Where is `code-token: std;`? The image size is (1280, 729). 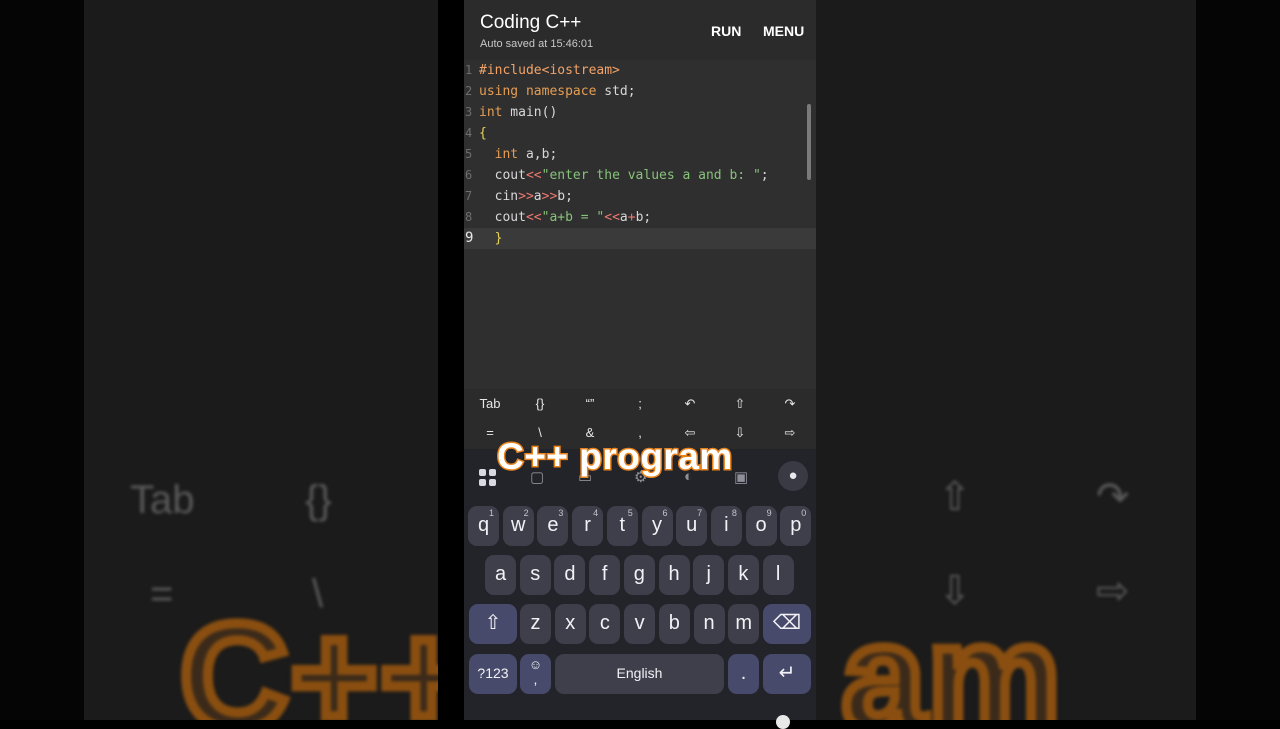 code-token: std; is located at coordinates (616, 91).